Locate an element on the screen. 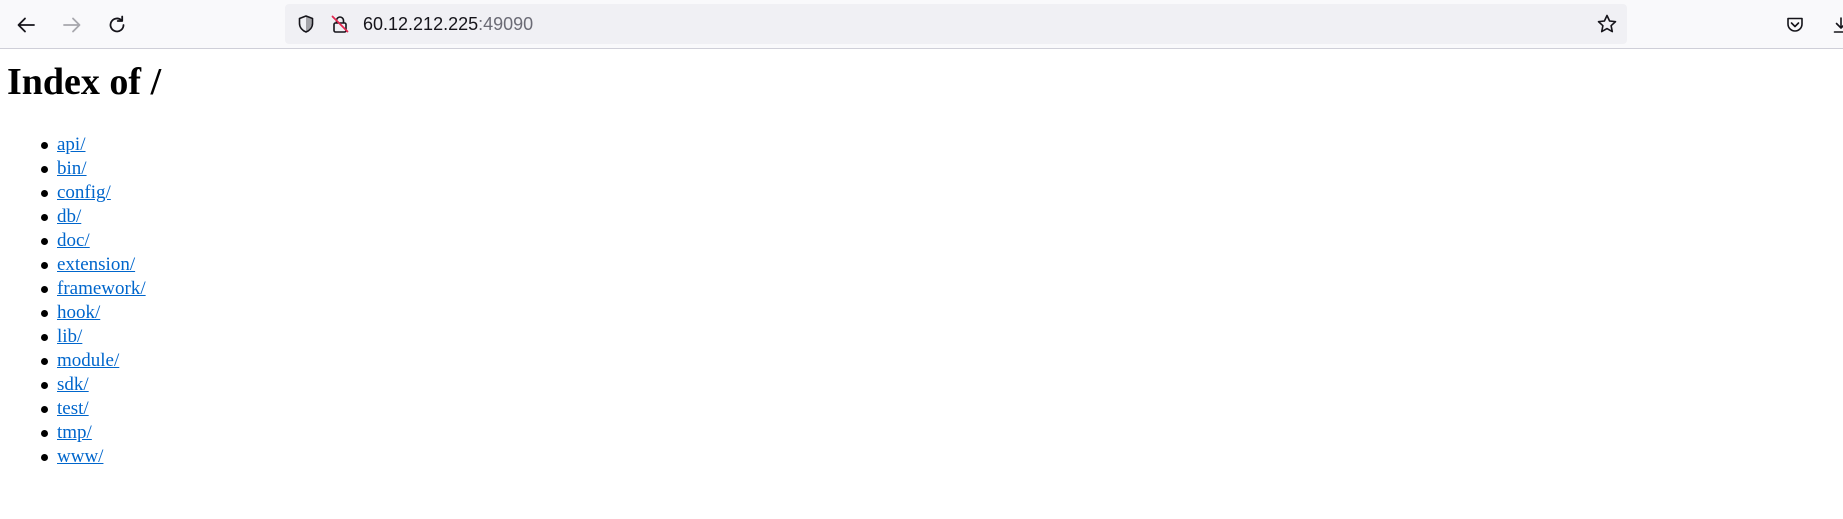 This screenshot has width=1843, height=519. list-item: api/ is located at coordinates (93, 145).